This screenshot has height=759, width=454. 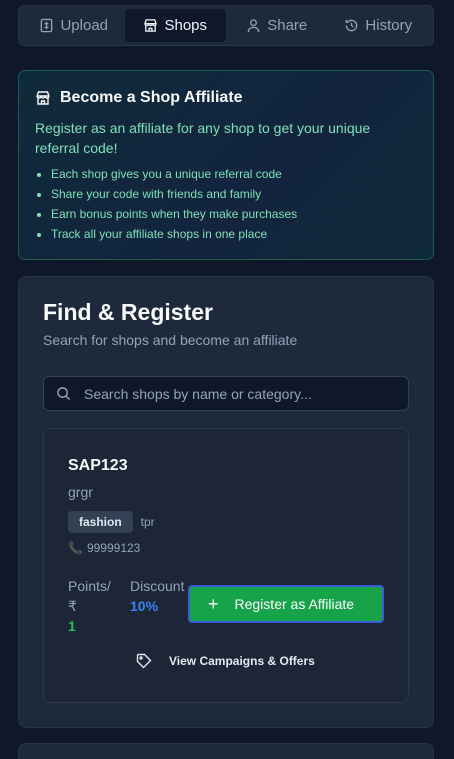 What do you see at coordinates (84, 25) in the screenshot?
I see `tab-upload-label: Upload` at bounding box center [84, 25].